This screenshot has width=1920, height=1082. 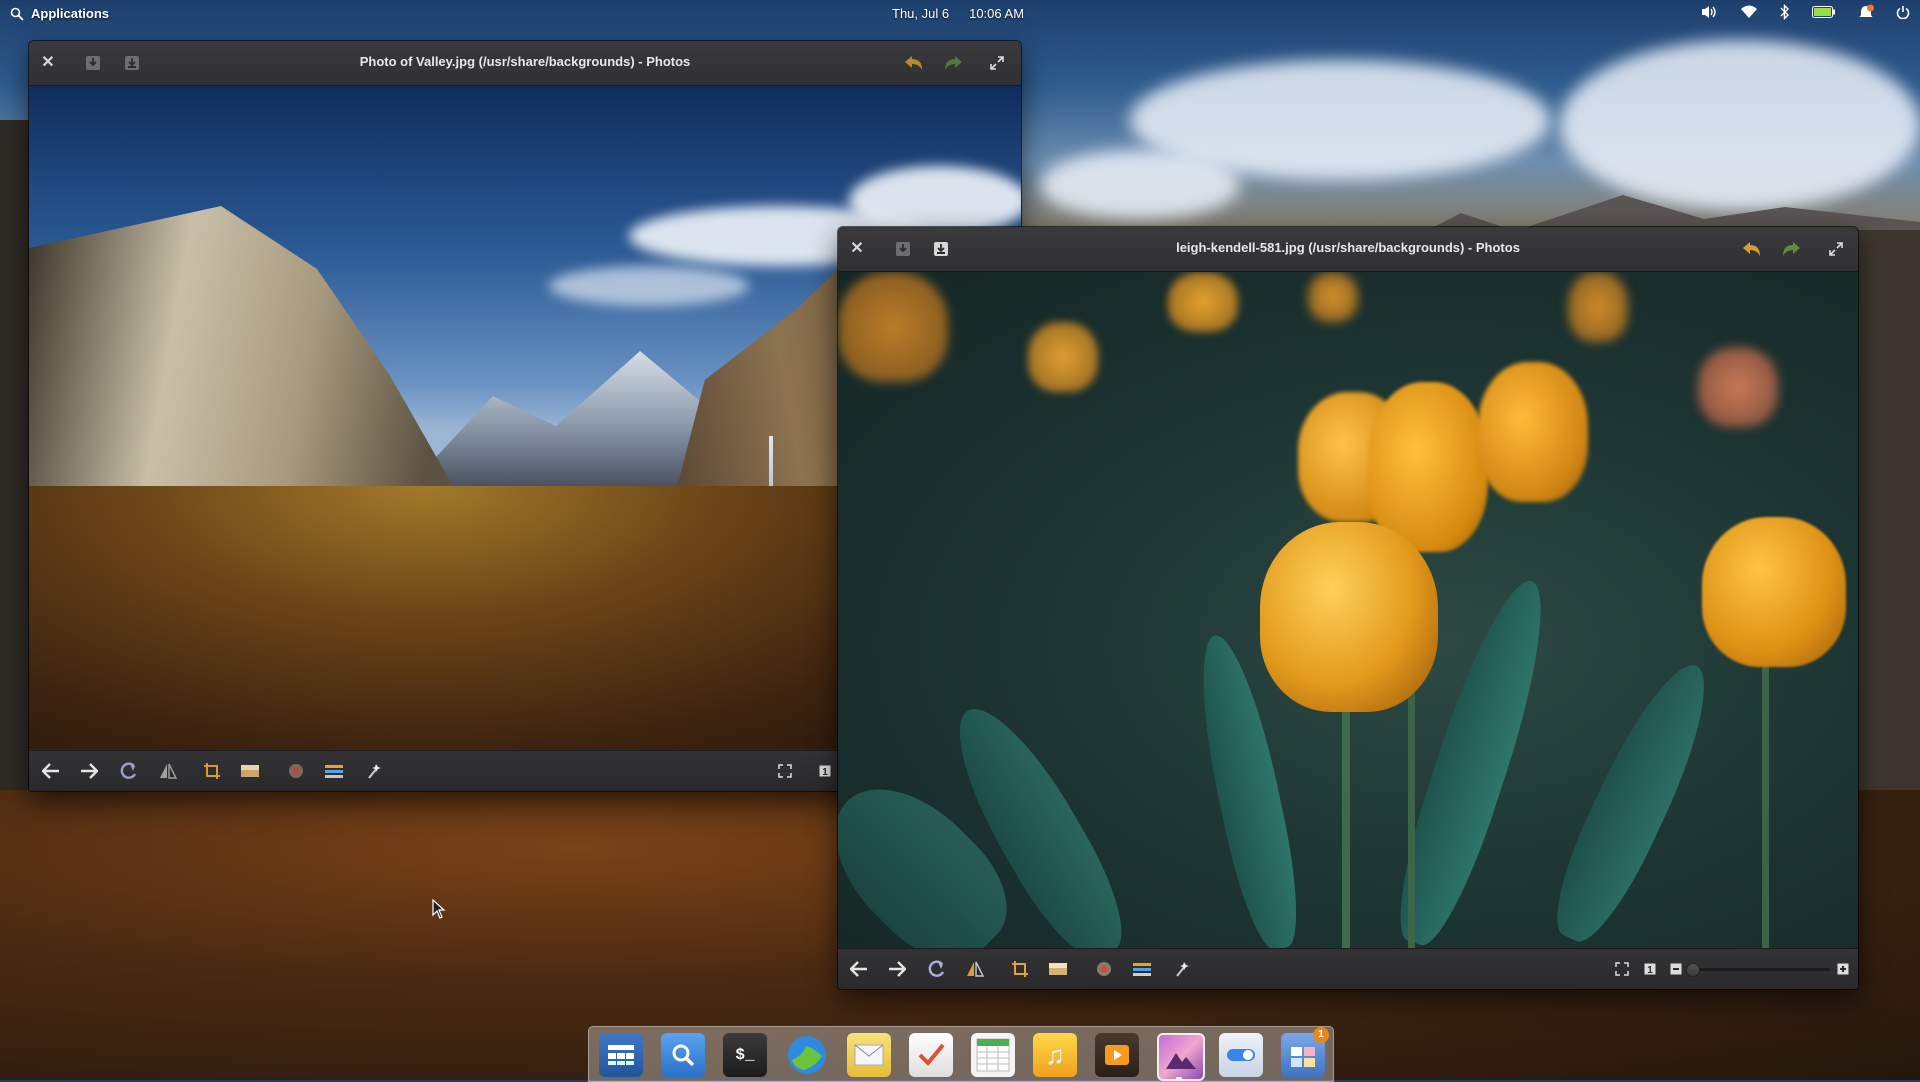 What do you see at coordinates (683, 1055) in the screenshot?
I see `files-icon` at bounding box center [683, 1055].